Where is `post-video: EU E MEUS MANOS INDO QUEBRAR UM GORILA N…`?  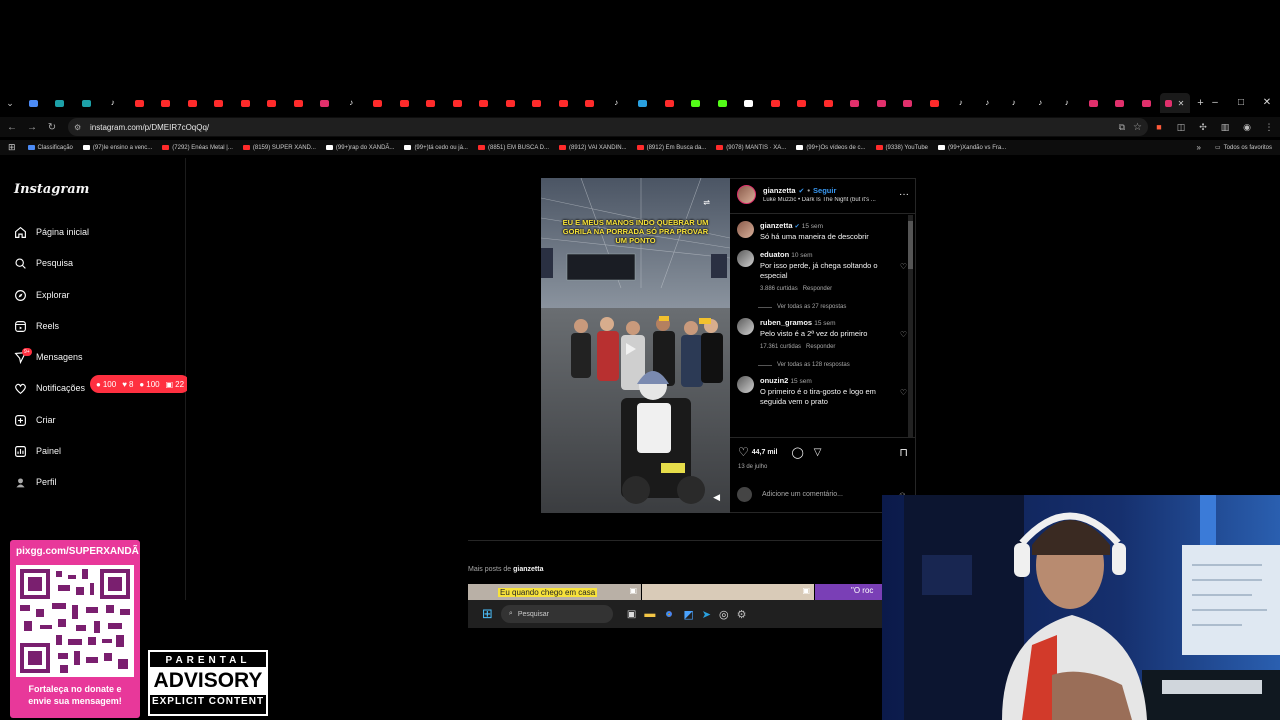
post-video: EU E MEUS MANOS INDO QUEBRAR UM GORILA N… is located at coordinates (635, 345).